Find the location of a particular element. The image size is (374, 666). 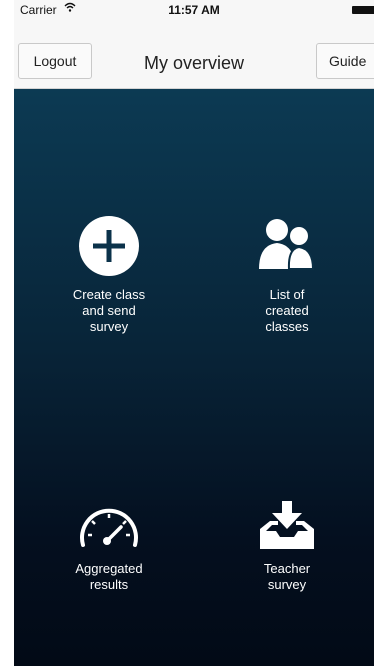

create-class-tile: Create class and send survey is located at coordinates (109, 275).